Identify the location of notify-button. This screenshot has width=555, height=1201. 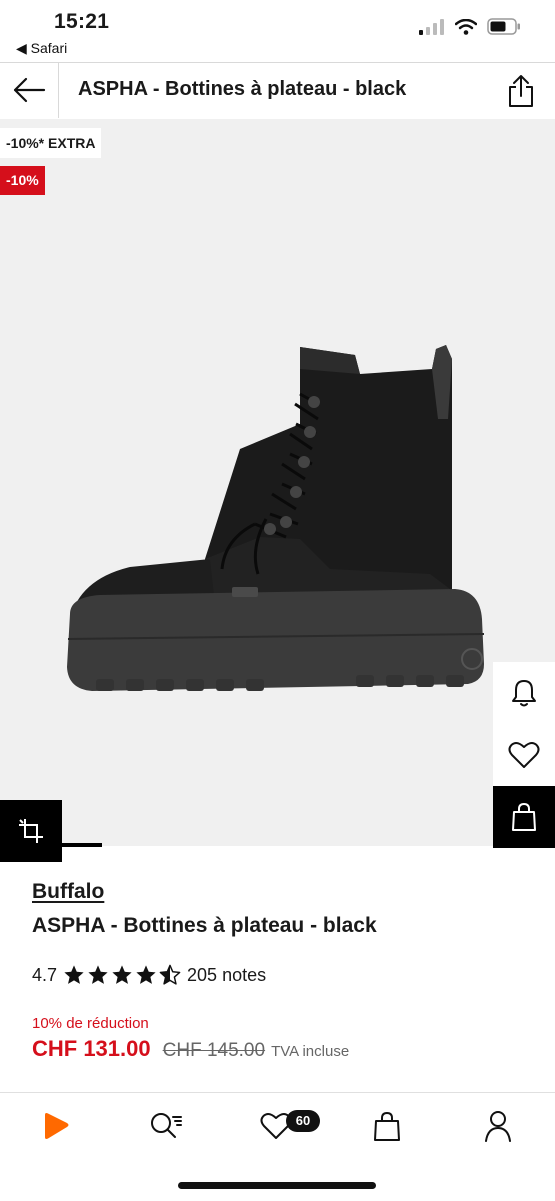
(524, 693).